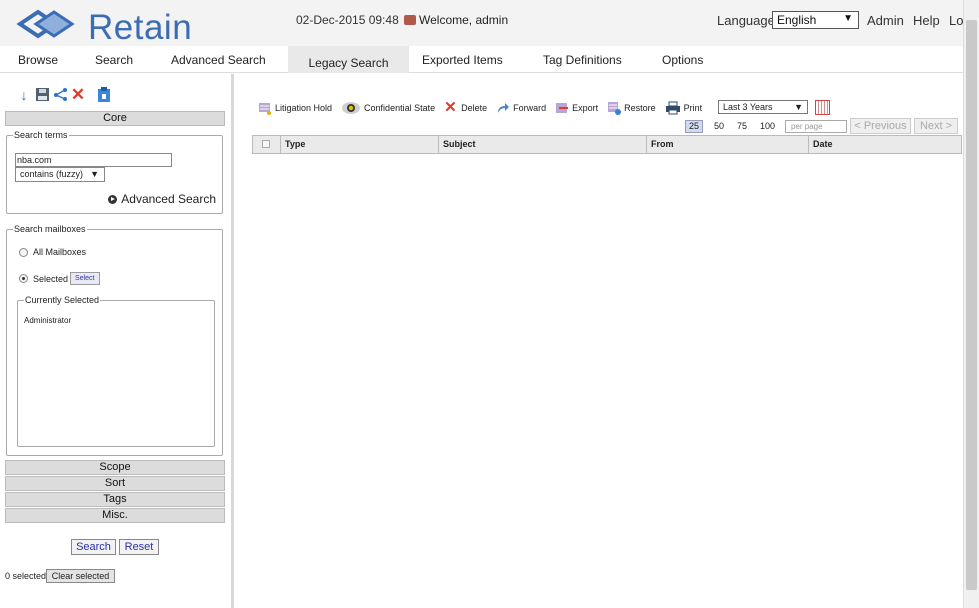  What do you see at coordinates (78, 94) in the screenshot?
I see `delete-icon: ✕` at bounding box center [78, 94].